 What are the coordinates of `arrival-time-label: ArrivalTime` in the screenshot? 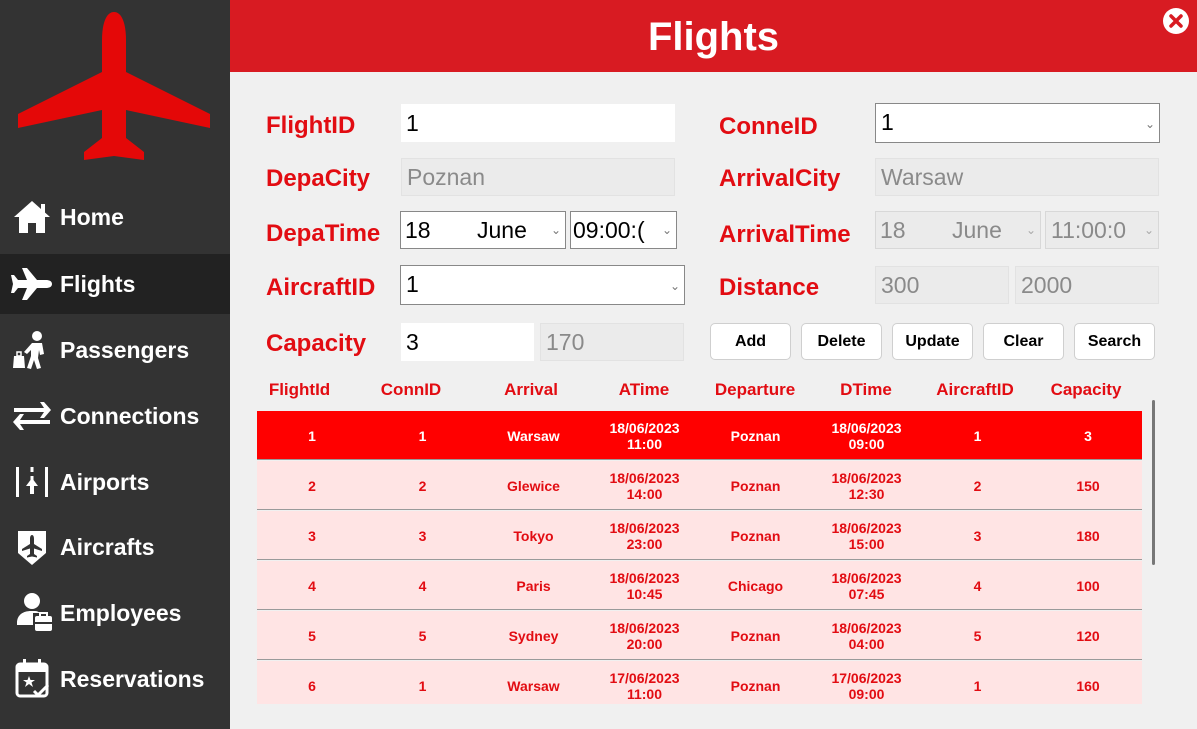 It's located at (785, 234).